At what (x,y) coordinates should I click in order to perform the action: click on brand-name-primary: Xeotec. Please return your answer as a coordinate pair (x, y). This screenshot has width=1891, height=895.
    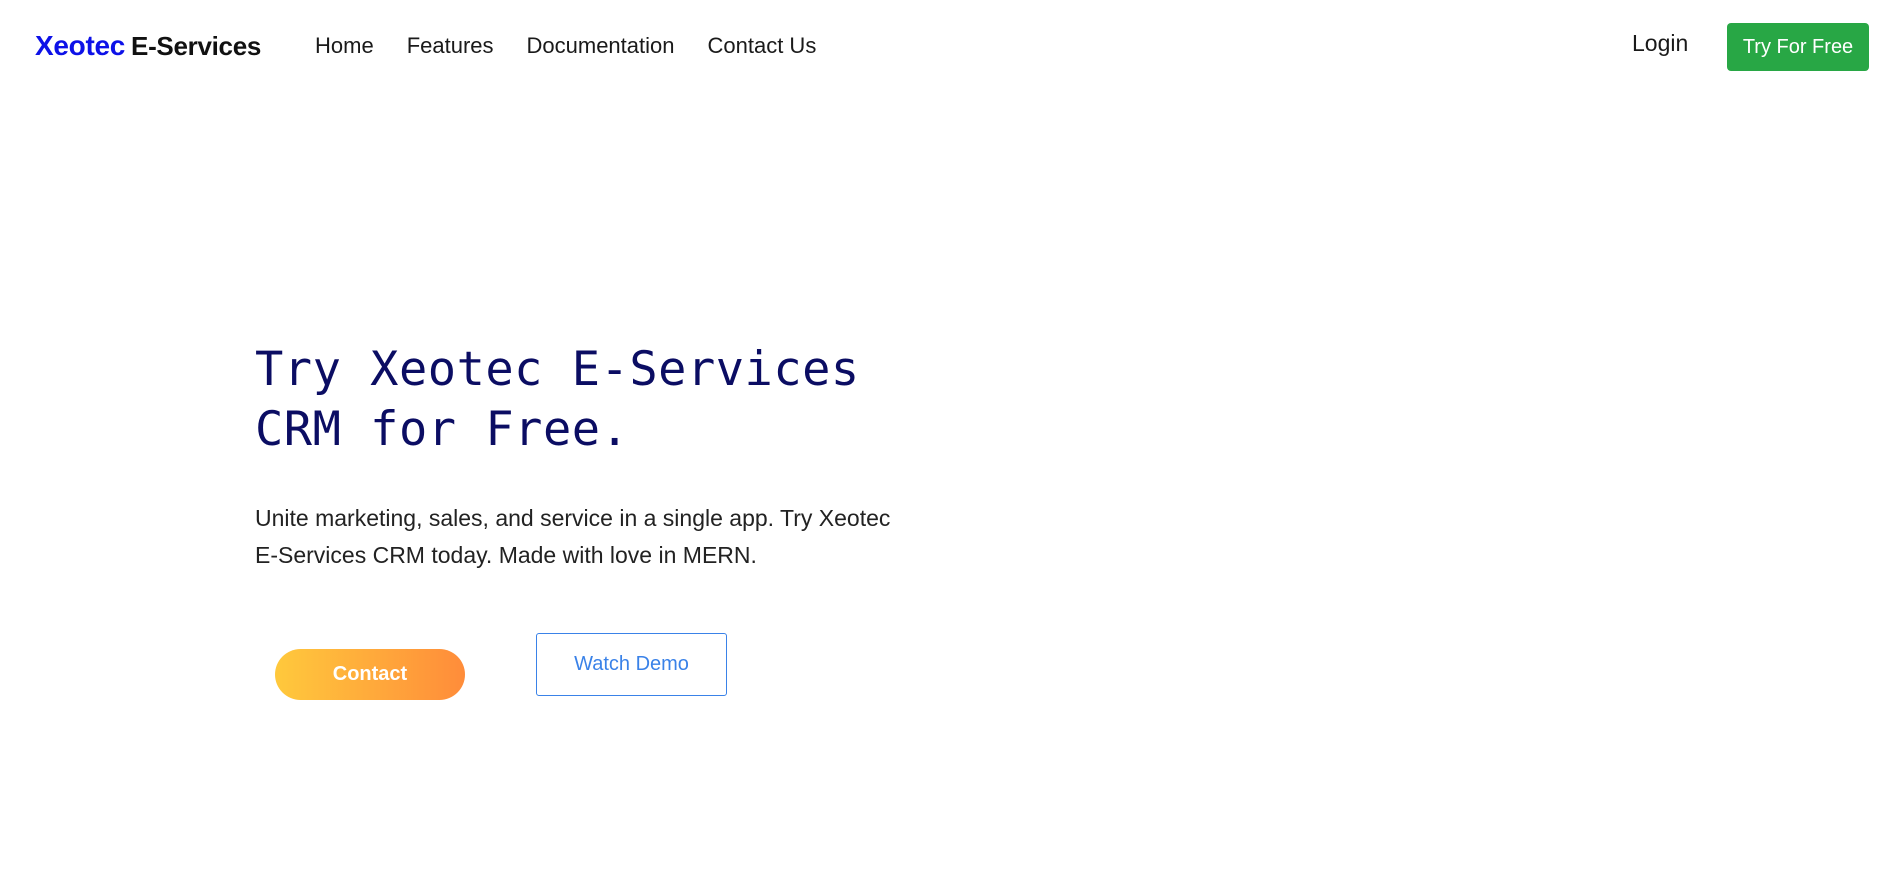
    Looking at the image, I should click on (80, 45).